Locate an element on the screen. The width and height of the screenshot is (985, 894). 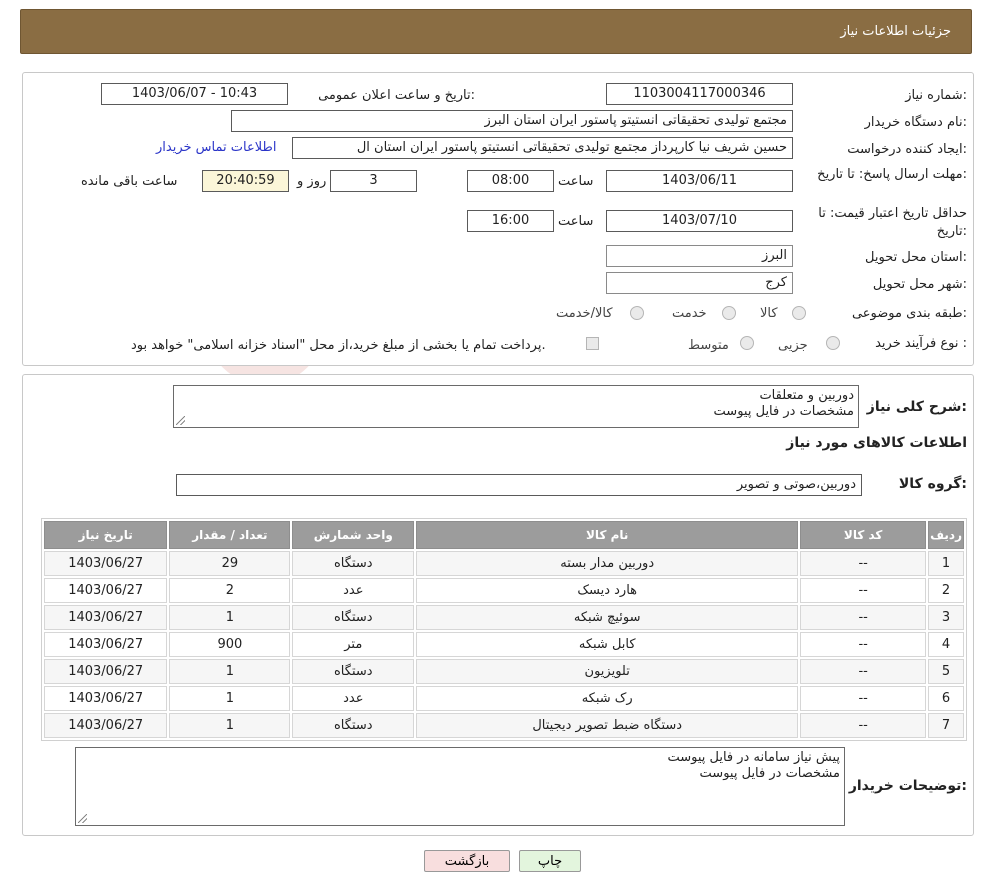
cell-row-number: 3 is located at coordinates (946, 617).